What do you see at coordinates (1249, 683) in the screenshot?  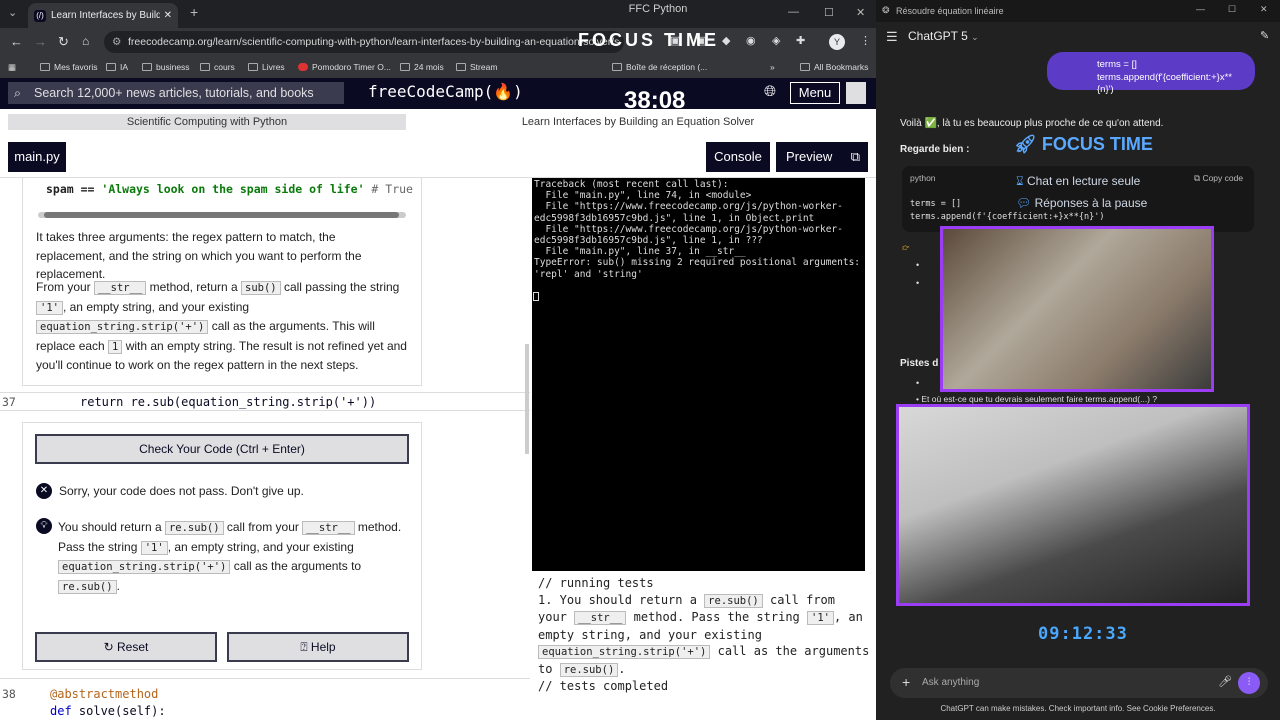 I see `voice-mode-icon: ⫶` at bounding box center [1249, 683].